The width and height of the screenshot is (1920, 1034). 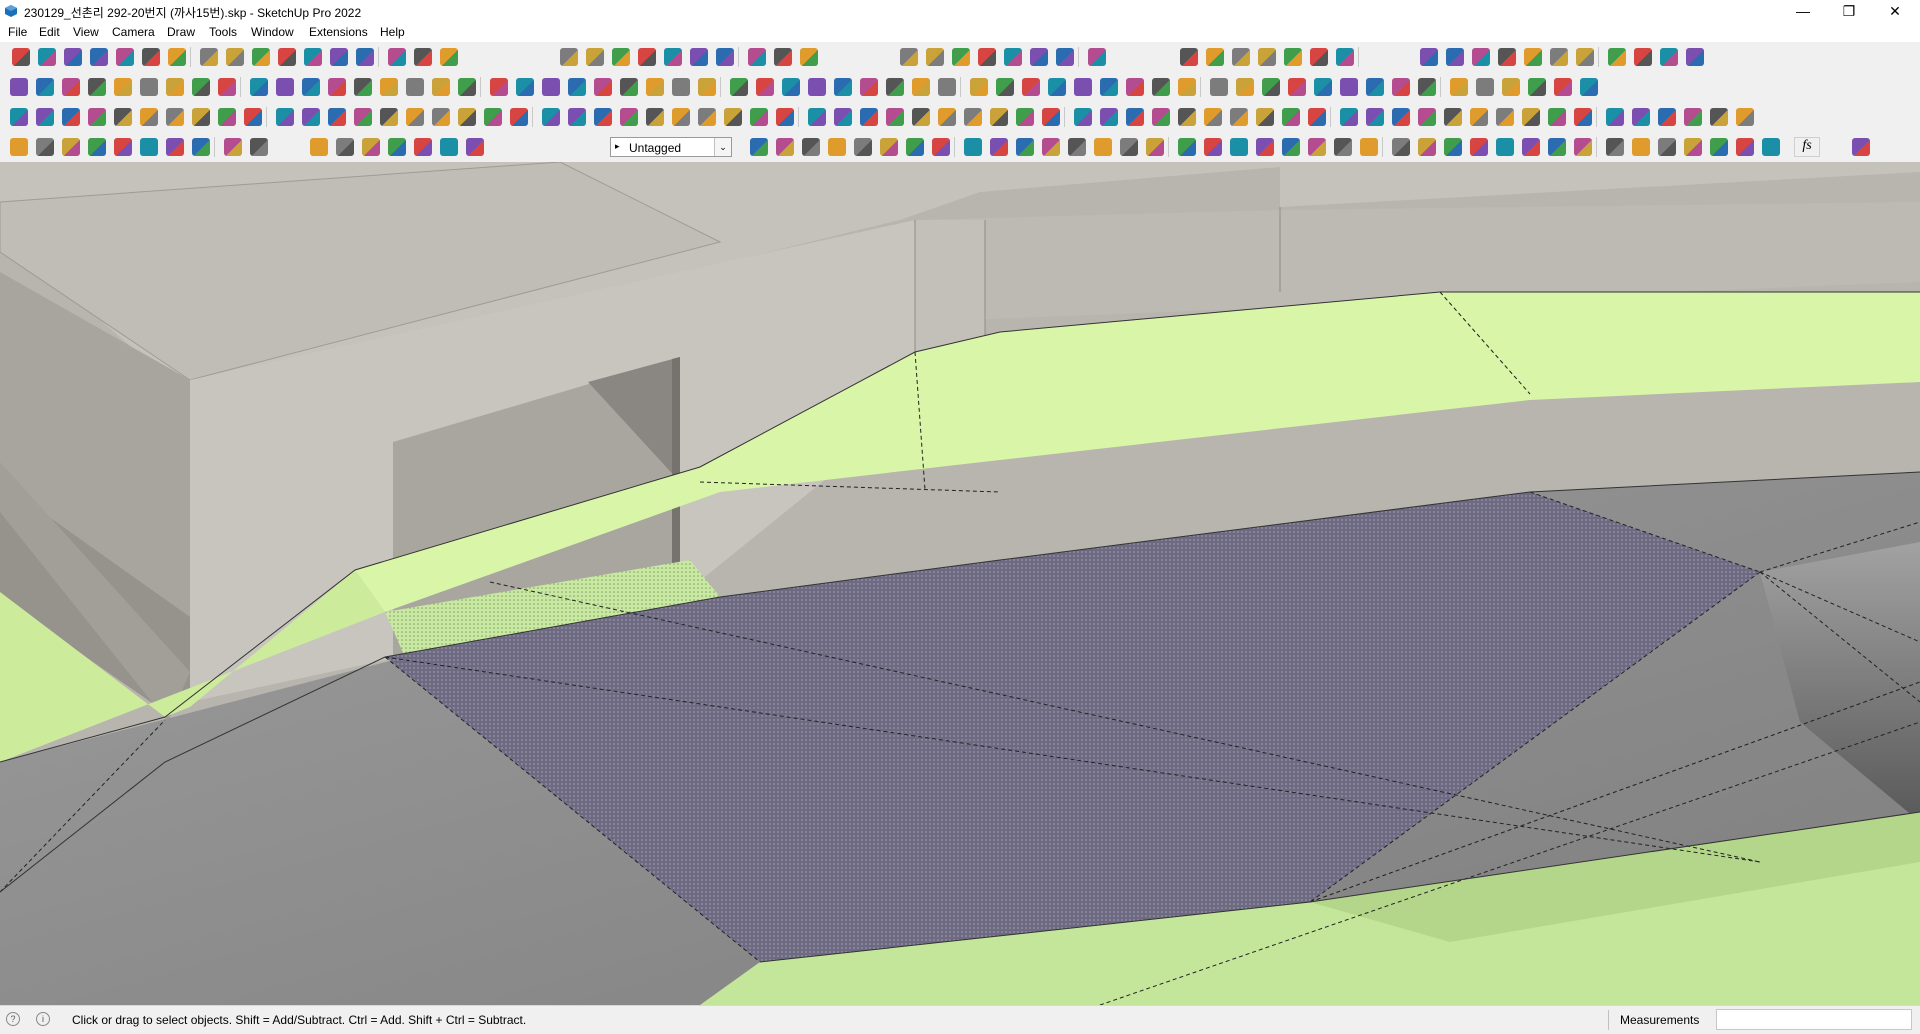 I want to click on menu-tools: Tools, so click(x=223, y=32).